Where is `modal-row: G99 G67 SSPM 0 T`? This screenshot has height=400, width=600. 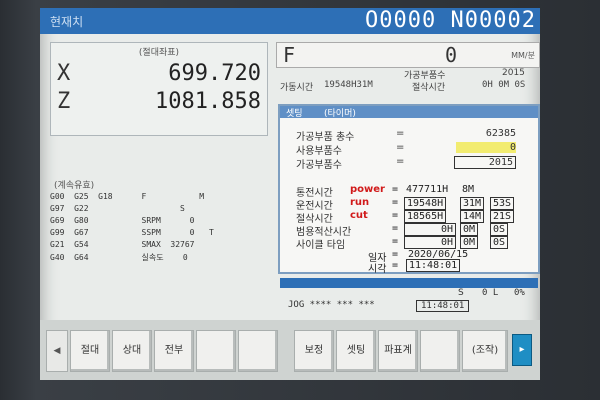 modal-row: G99 G67 SSPM 0 T is located at coordinates (132, 232).